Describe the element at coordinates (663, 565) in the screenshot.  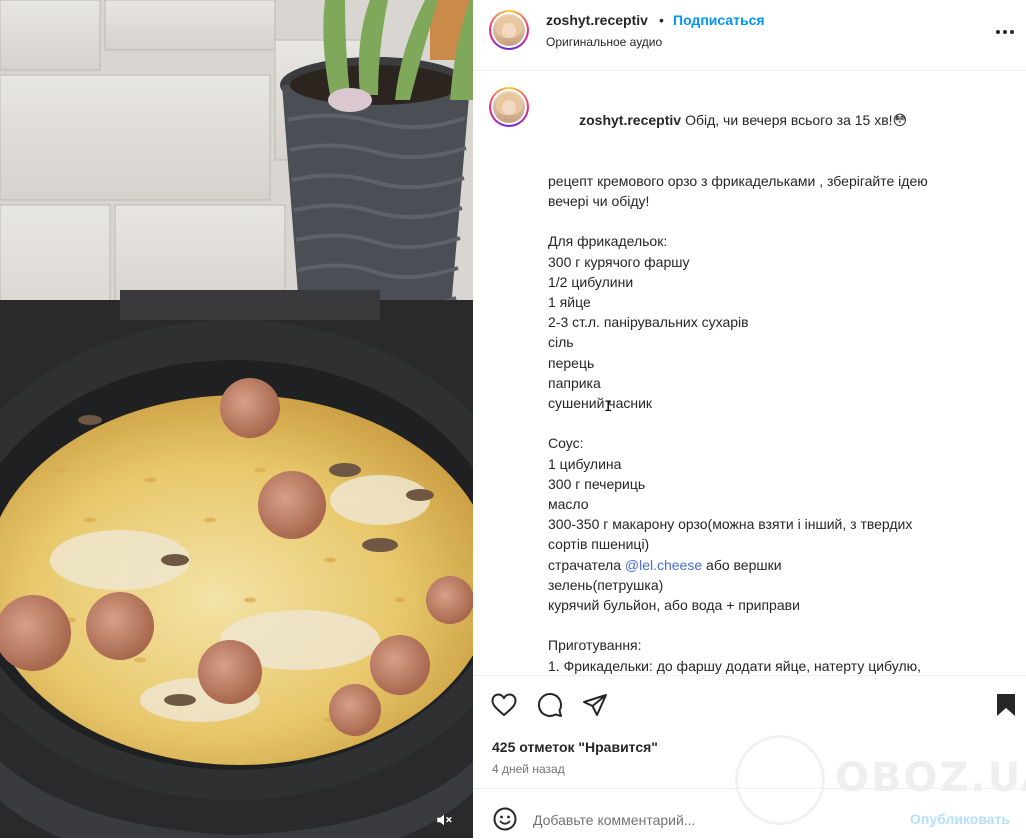
I see `mention-link: @lel.cheese` at that location.